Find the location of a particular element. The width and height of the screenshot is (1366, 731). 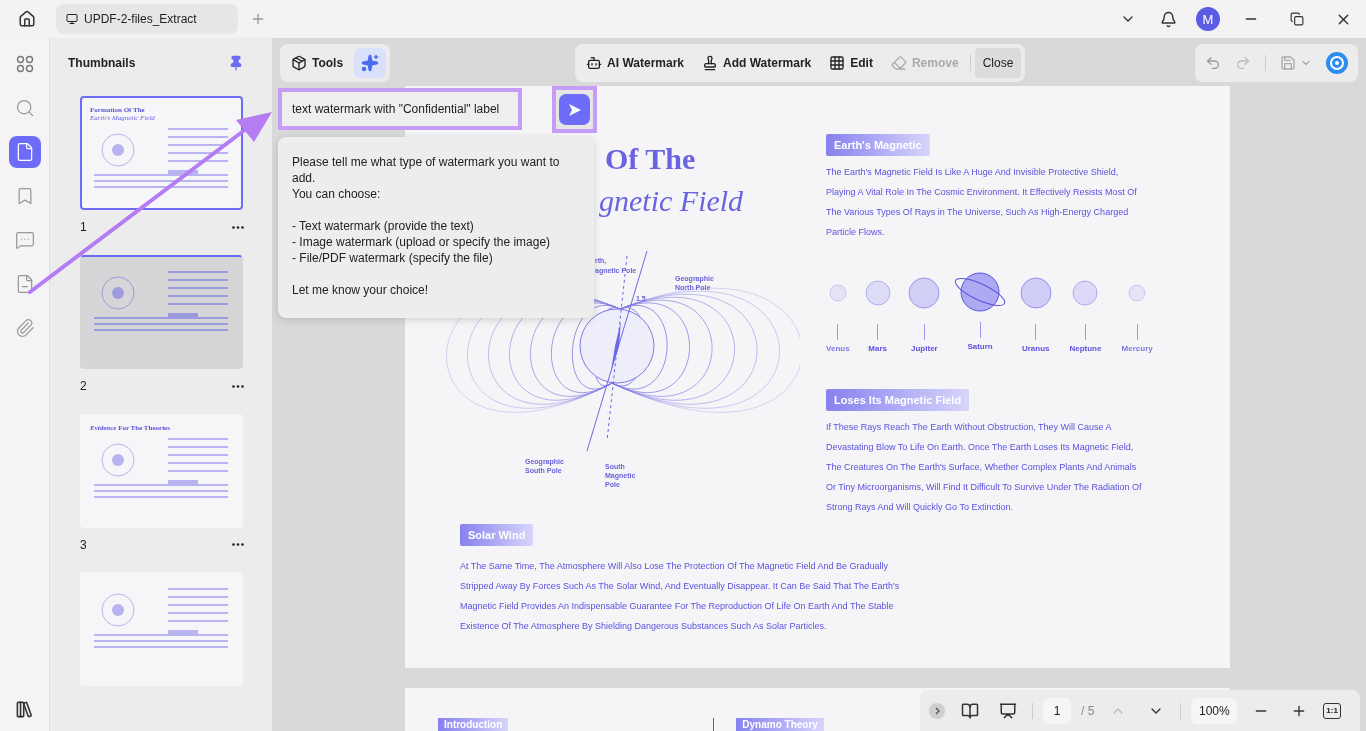

actual-size-button: 1:1 is located at coordinates (1332, 710).